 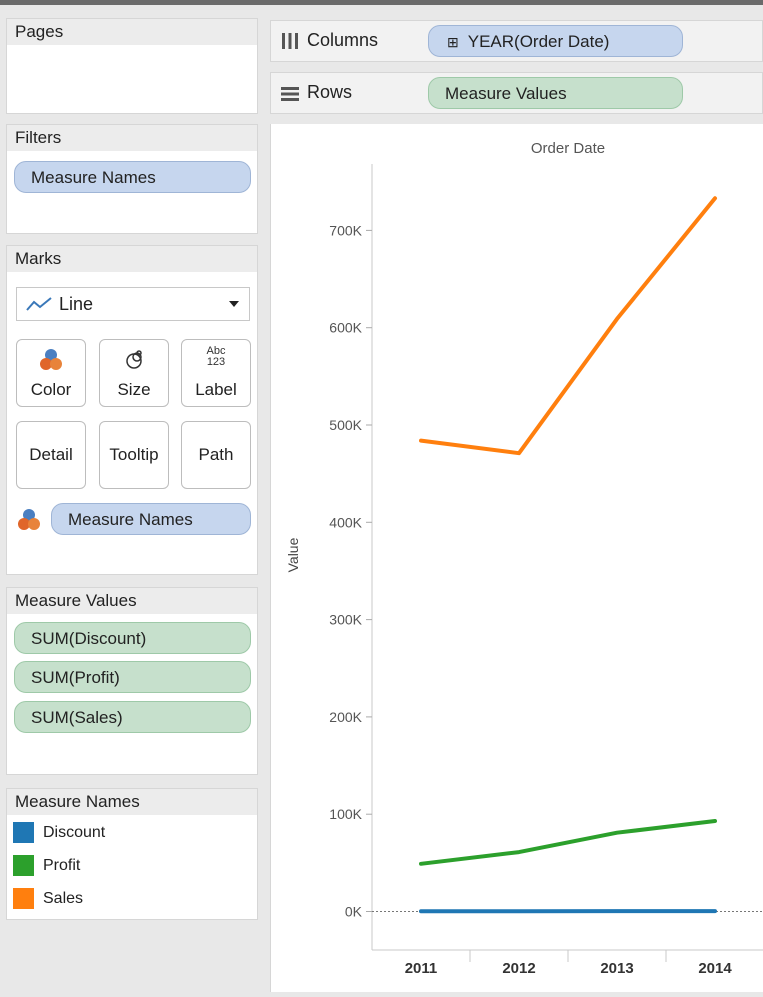 I want to click on filters-title: Filters, so click(x=132, y=138).